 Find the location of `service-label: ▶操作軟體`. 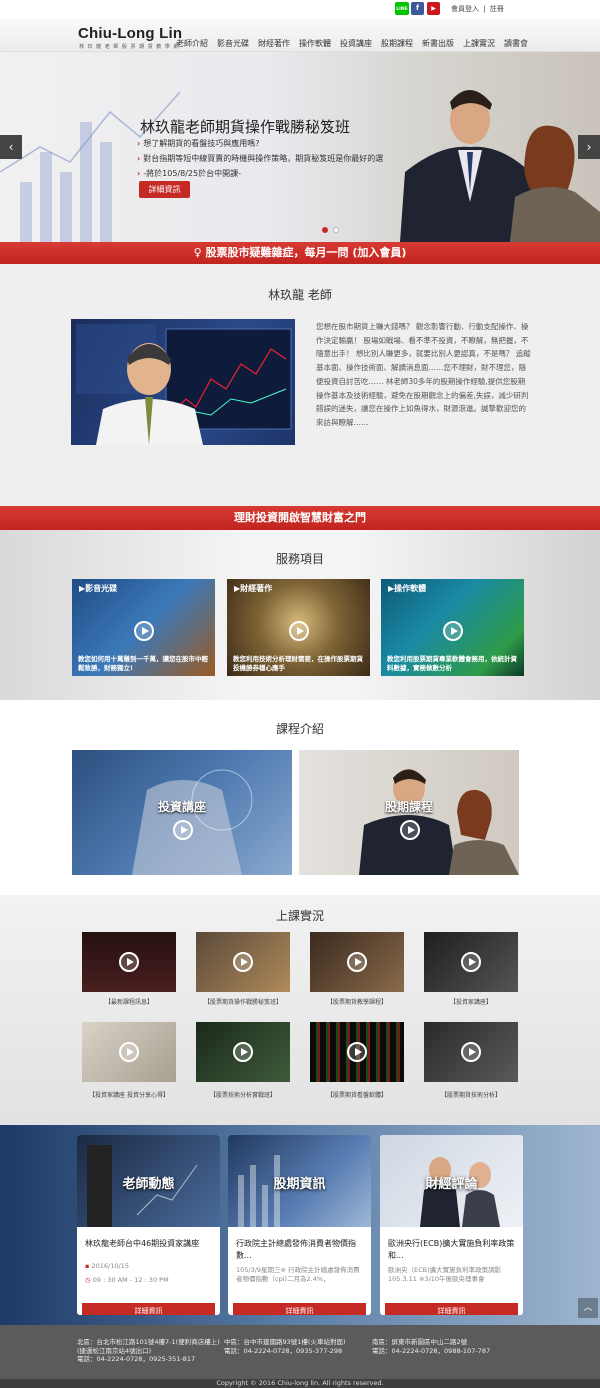

service-label: ▶操作軟體 is located at coordinates (407, 588).